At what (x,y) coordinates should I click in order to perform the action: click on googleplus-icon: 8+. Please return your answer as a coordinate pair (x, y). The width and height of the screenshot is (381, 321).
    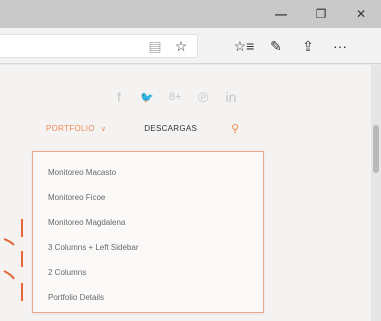
    Looking at the image, I should click on (175, 97).